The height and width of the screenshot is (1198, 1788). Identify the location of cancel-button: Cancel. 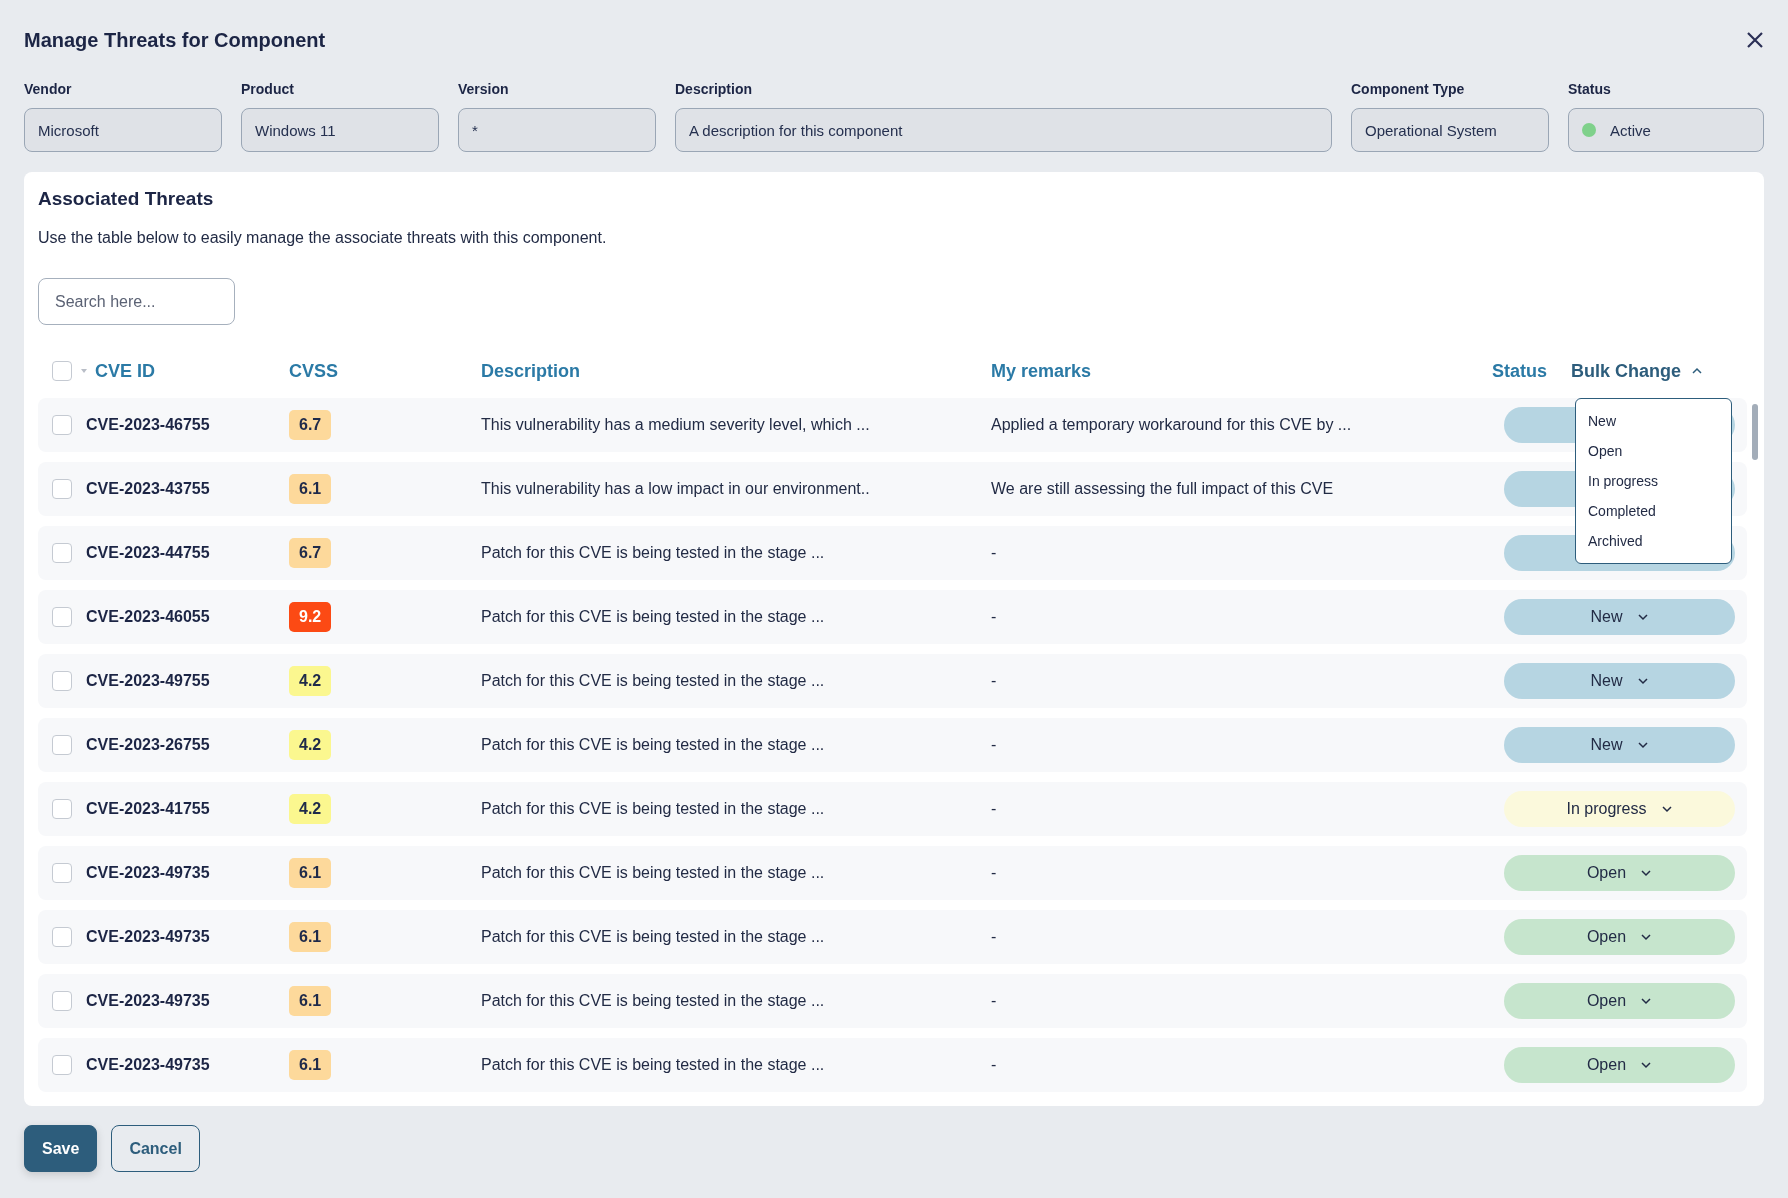
(155, 1148).